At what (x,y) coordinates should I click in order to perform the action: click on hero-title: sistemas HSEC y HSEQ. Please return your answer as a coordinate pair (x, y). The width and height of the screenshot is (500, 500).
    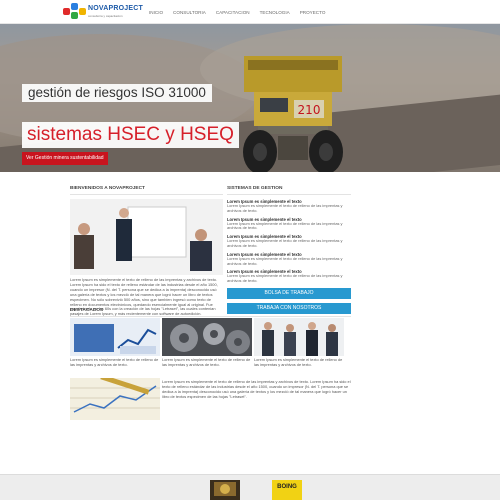
    Looking at the image, I should click on (130, 135).